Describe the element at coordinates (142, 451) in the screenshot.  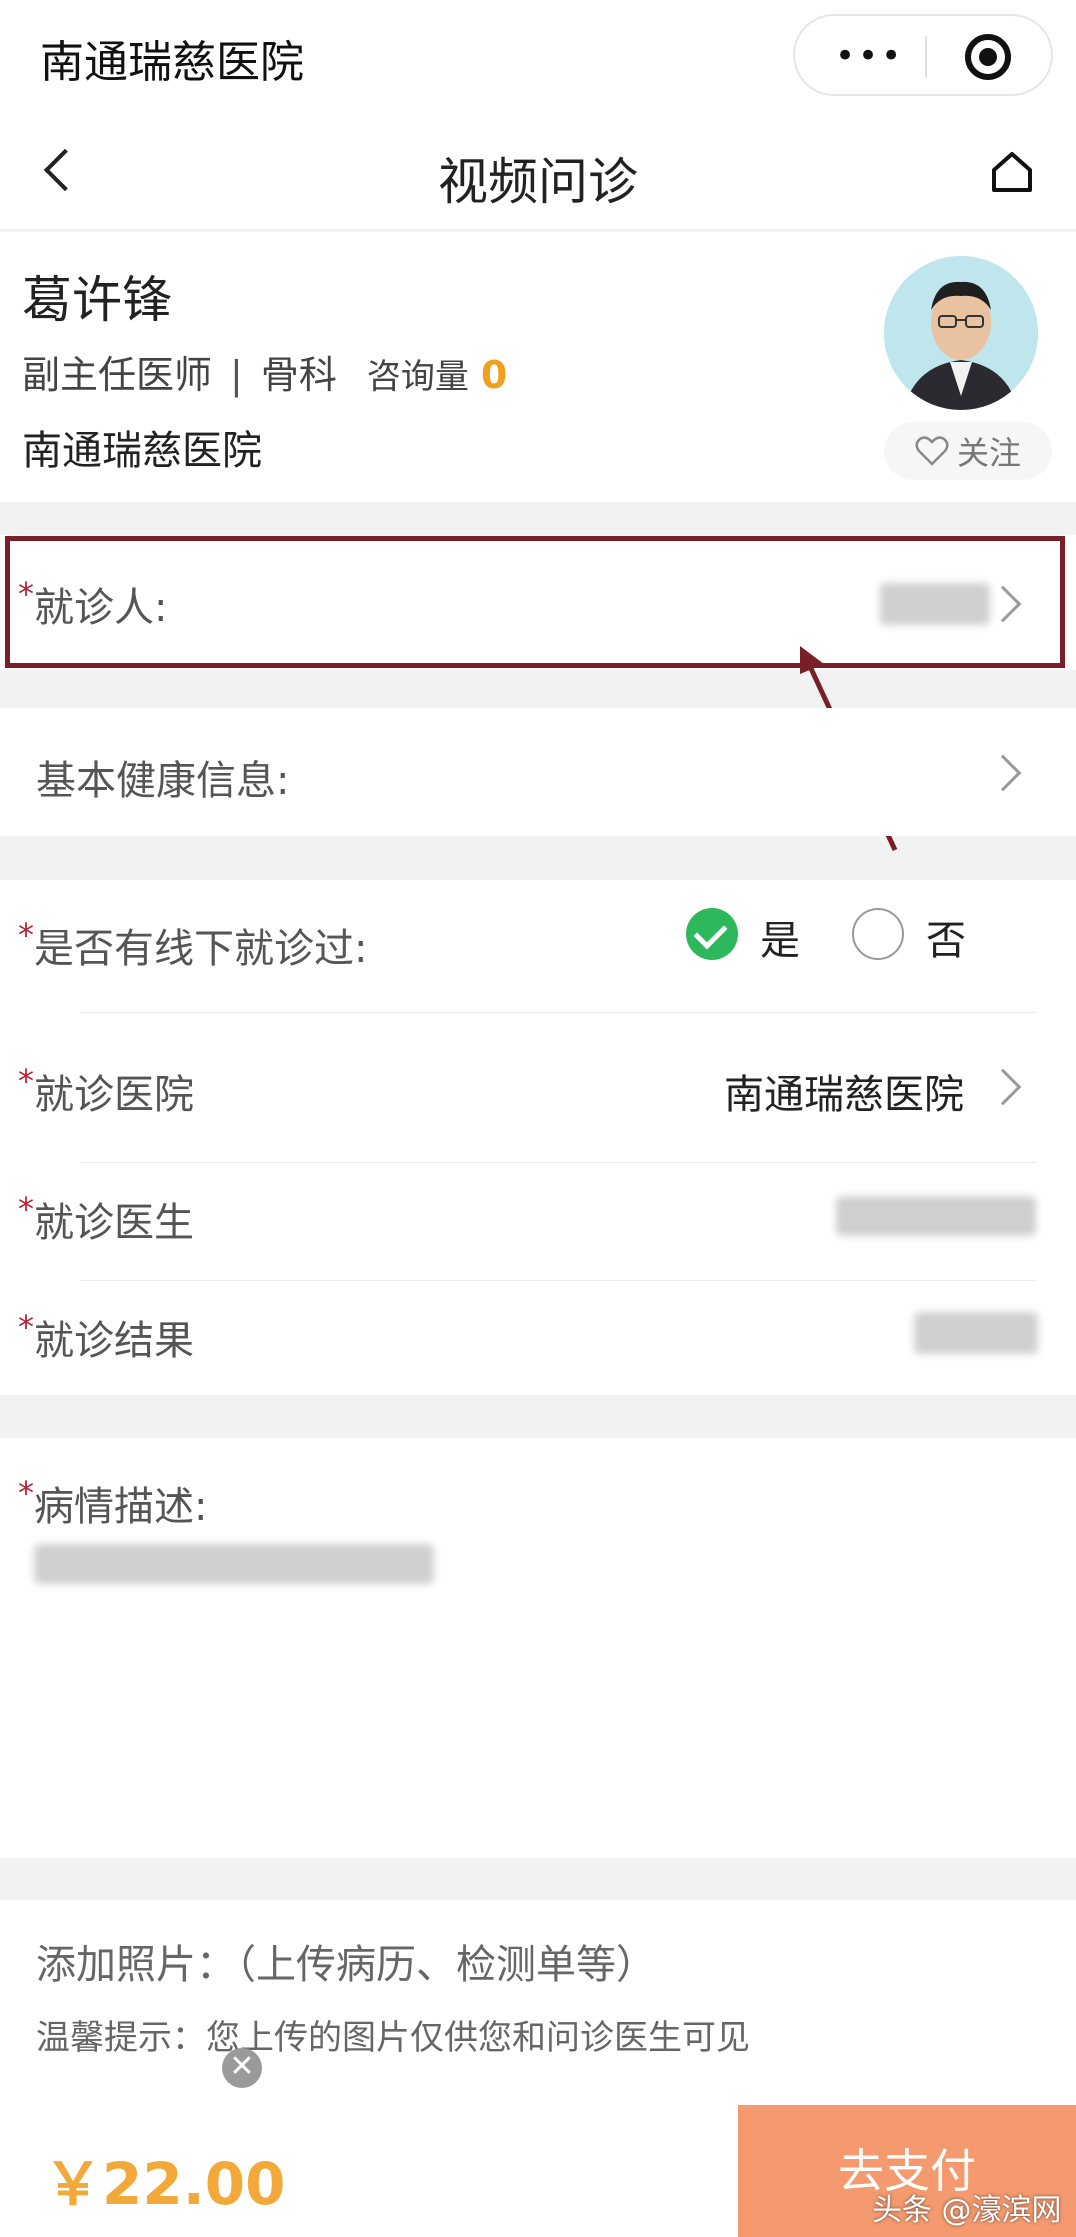
I see `doctor-hospital: 南通瑞慈医院` at that location.